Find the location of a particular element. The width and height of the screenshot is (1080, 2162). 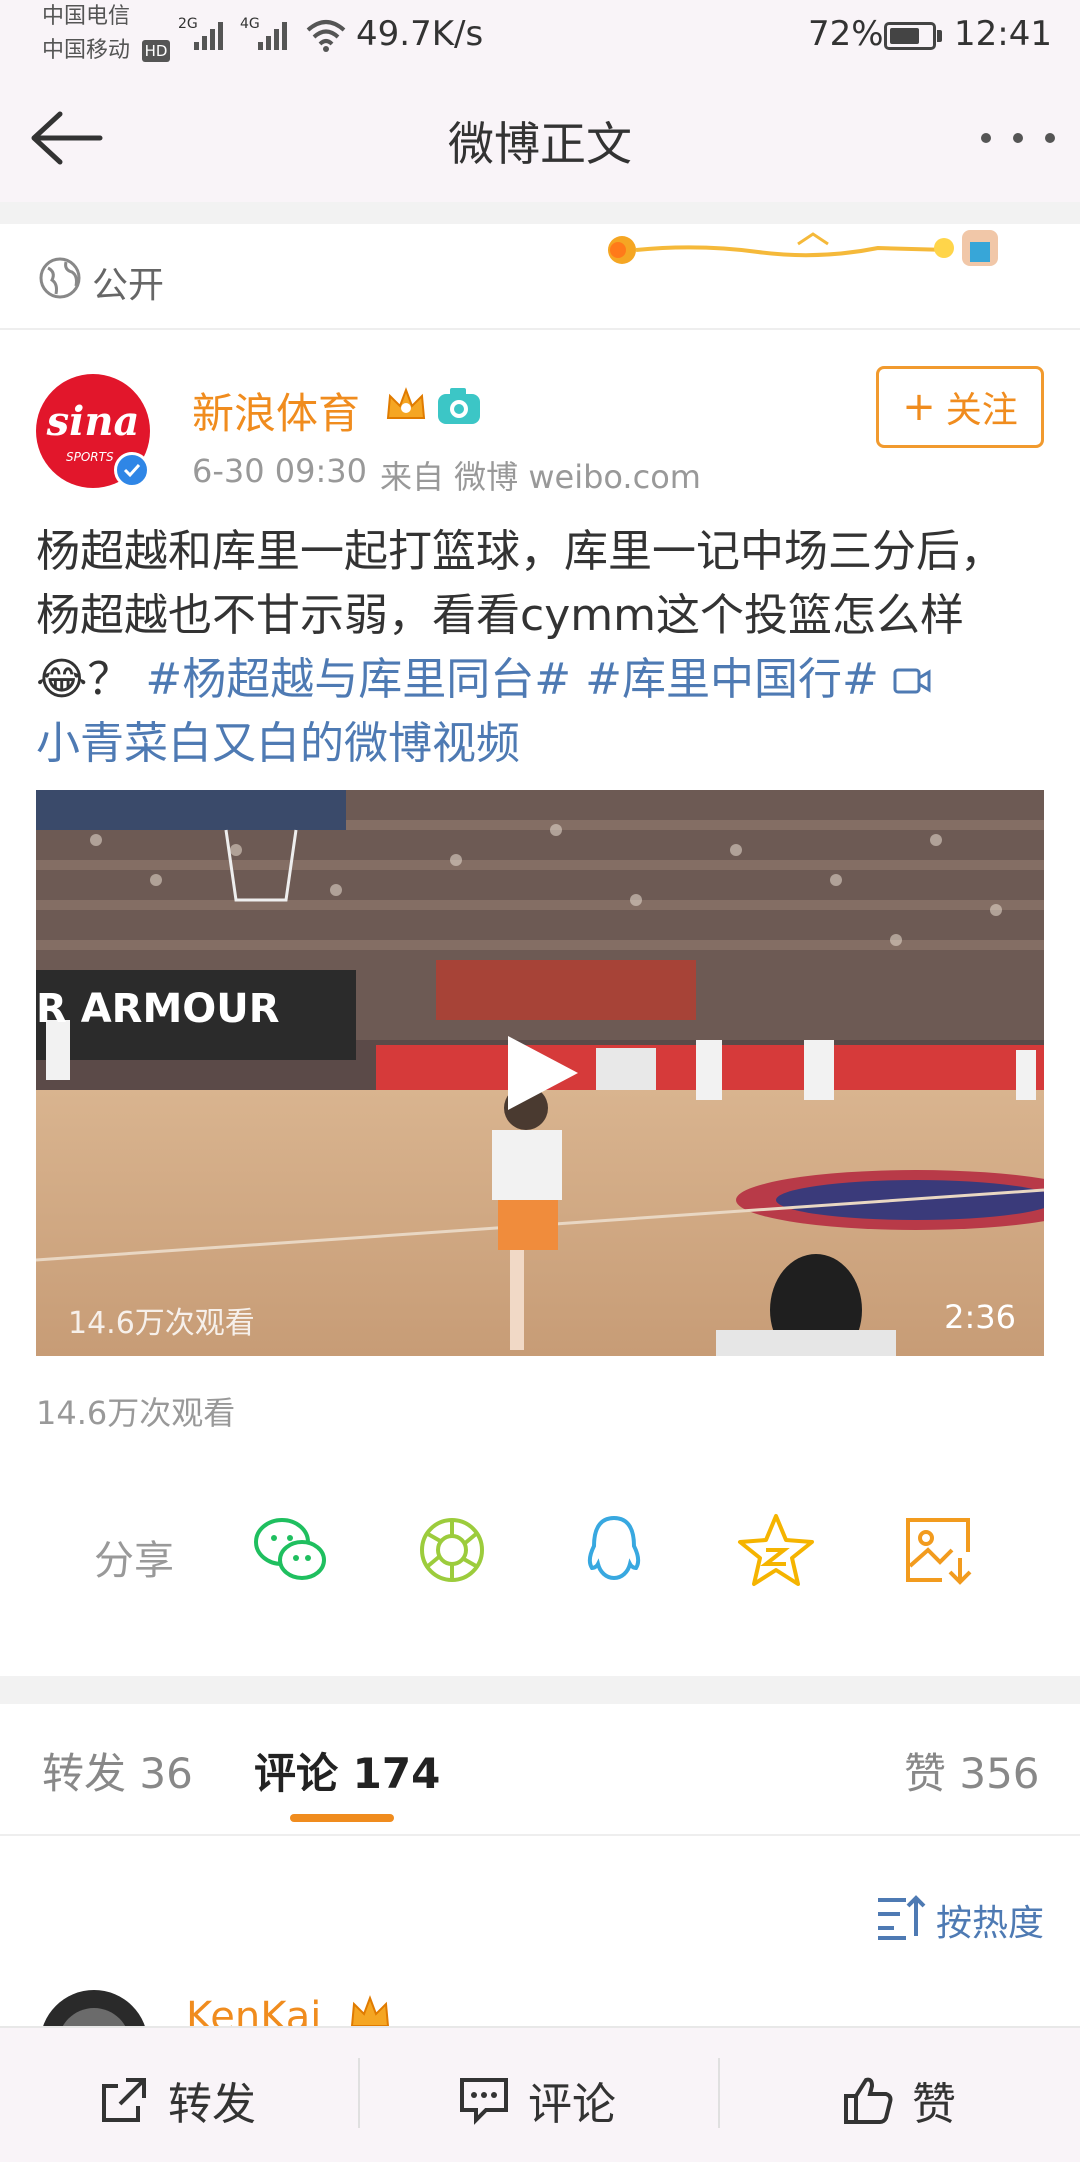

carrier-1: 中国电信 is located at coordinates (86, 16).